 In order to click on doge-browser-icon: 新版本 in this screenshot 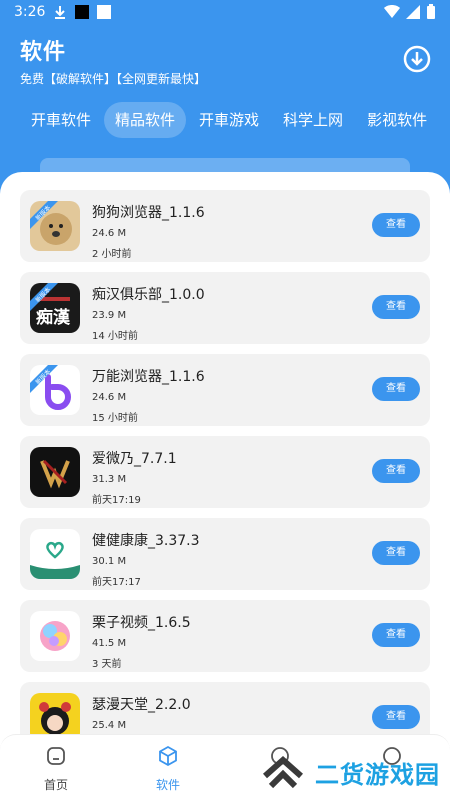, I will do `click(55, 226)`.